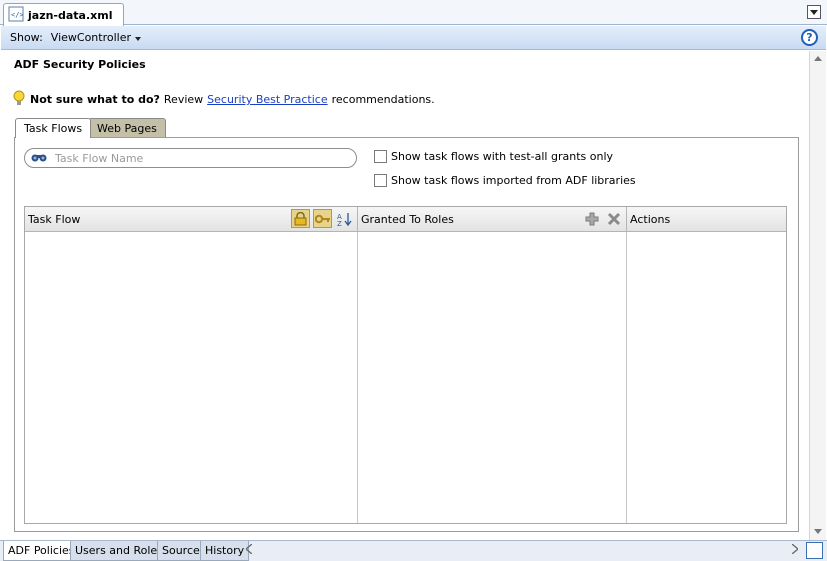  I want to click on tab-source: Source, so click(181, 551).